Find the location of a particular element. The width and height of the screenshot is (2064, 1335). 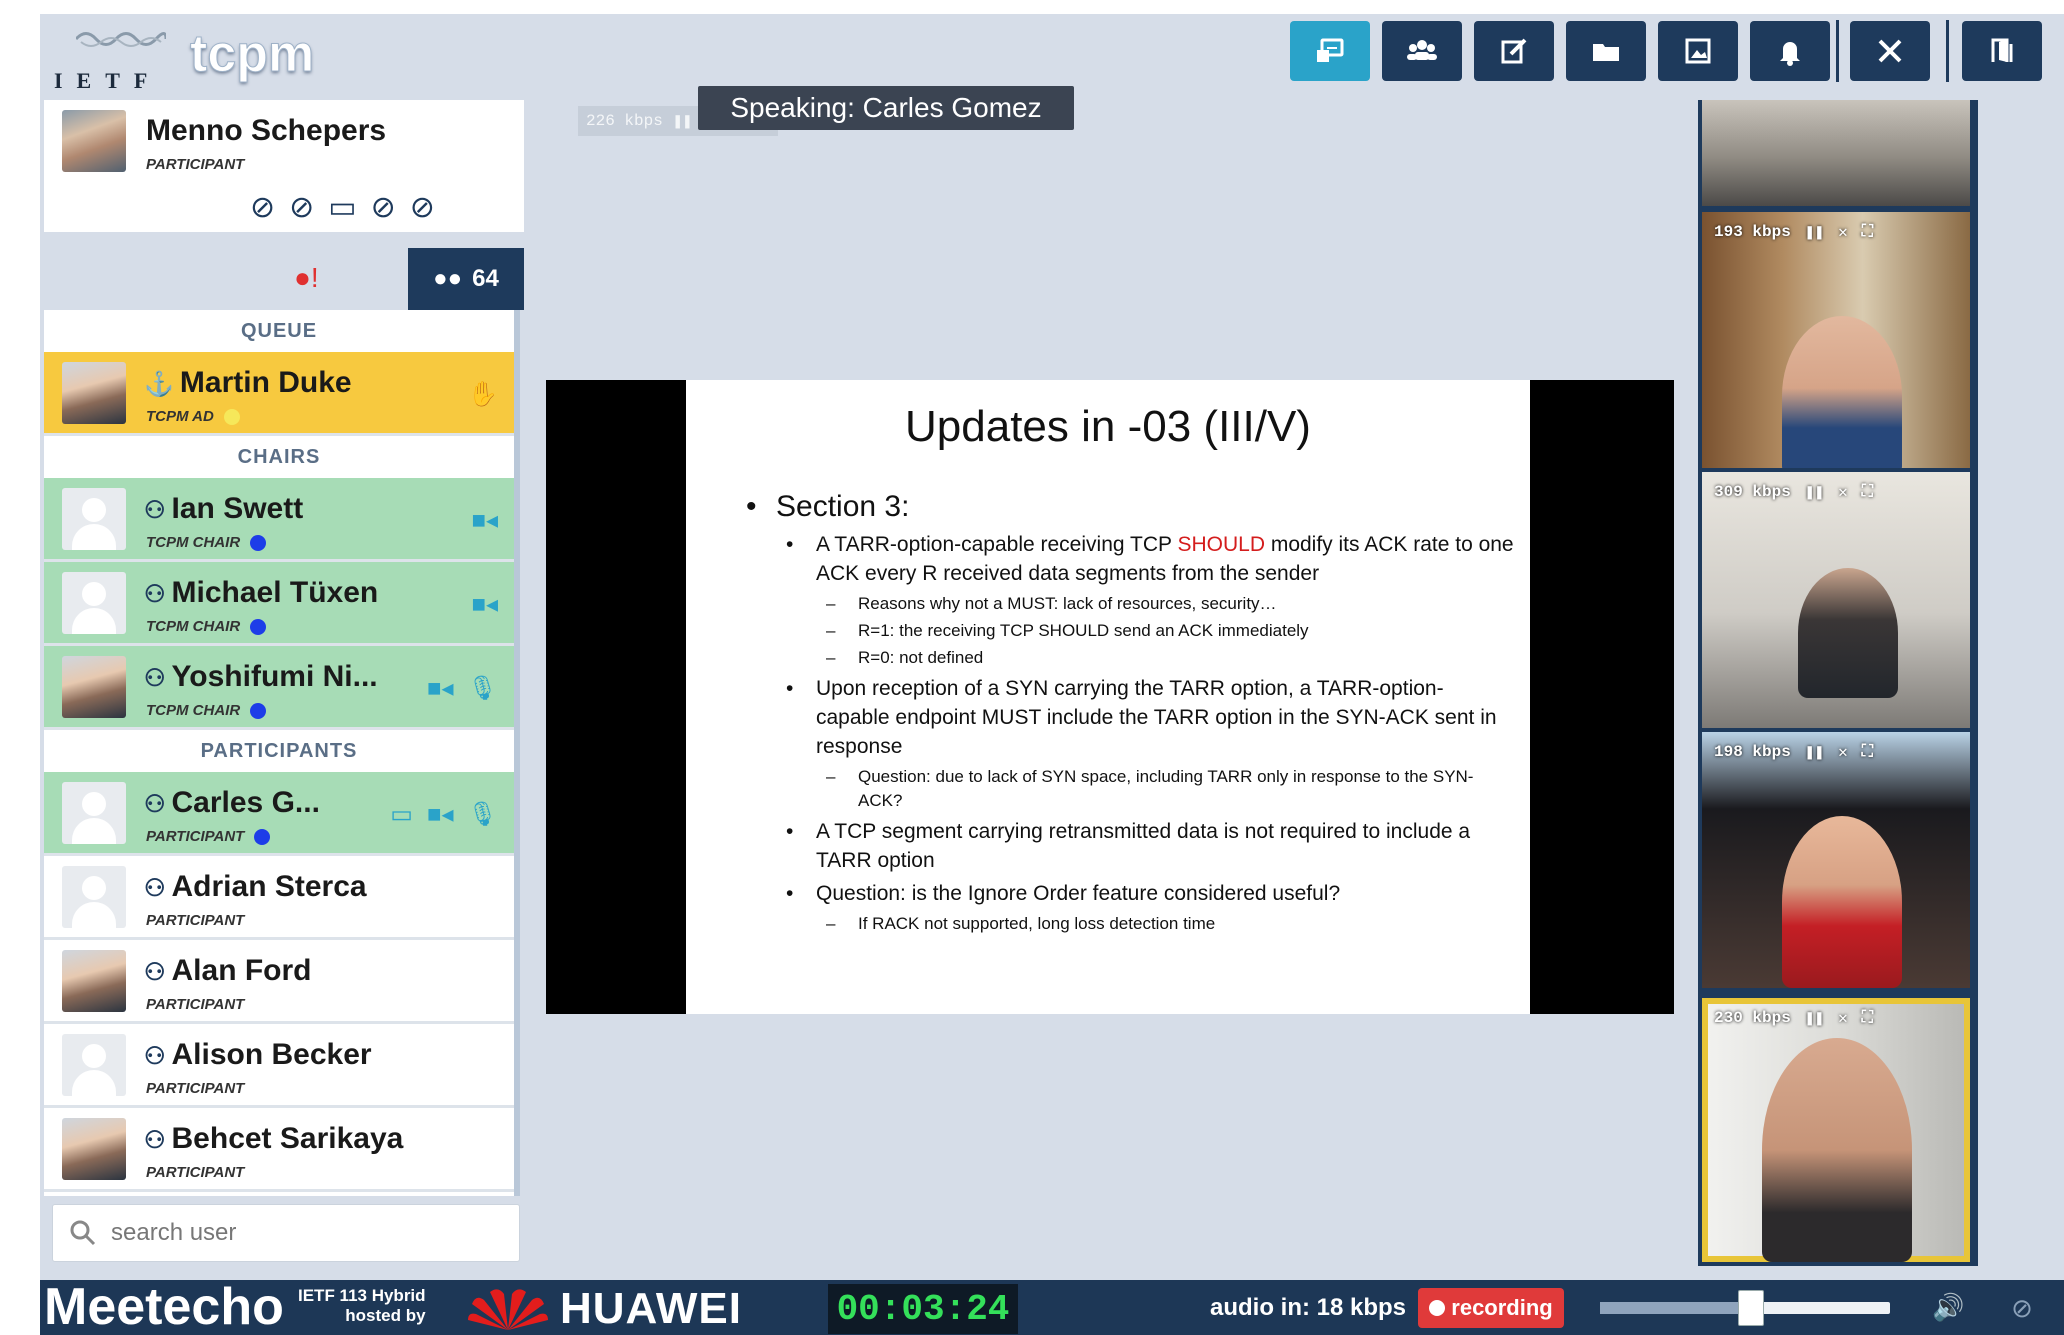

list-item: ⚇ Yoshifumi Ni... TCPM CHAIR ■◂ 🎙 is located at coordinates (279, 688).